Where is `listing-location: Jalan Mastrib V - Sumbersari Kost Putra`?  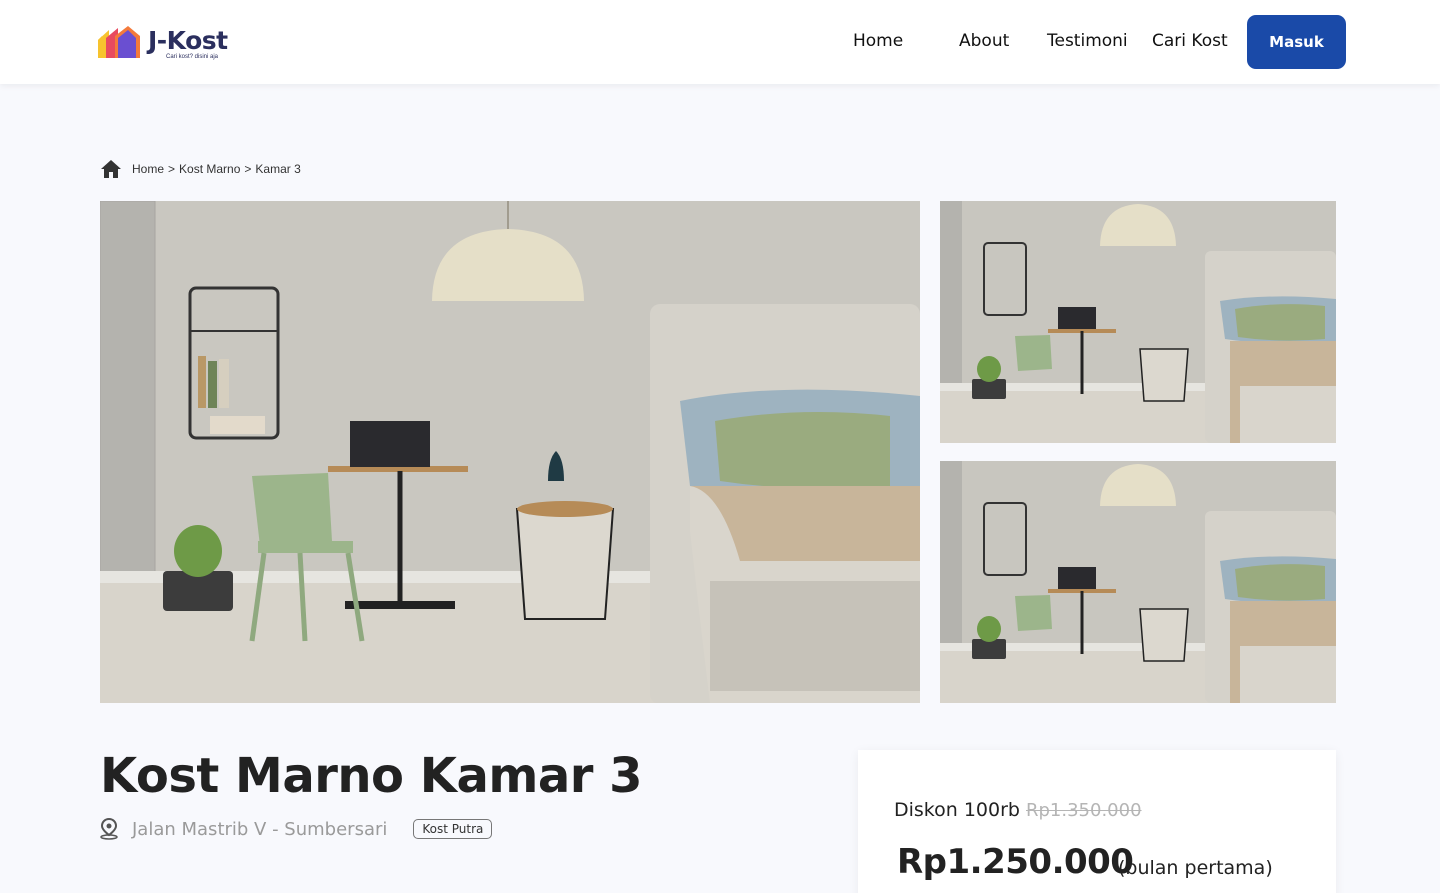 listing-location: Jalan Mastrib V - Sumbersari Kost Putra is located at coordinates (296, 829).